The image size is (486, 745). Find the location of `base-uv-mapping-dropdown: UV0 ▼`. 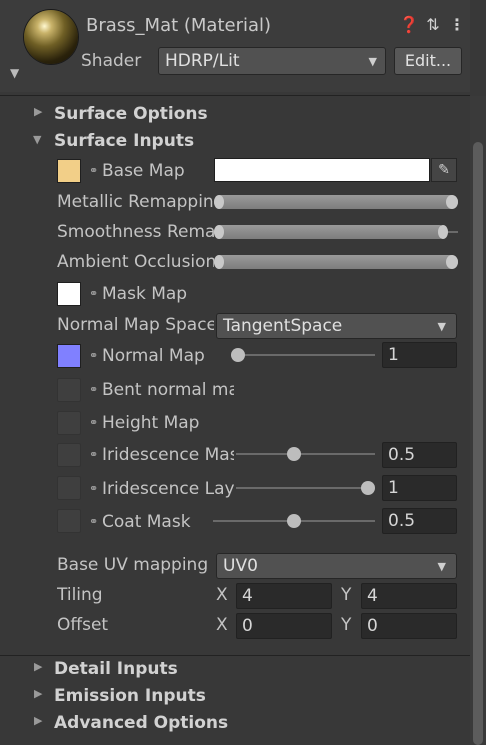

base-uv-mapping-dropdown: UV0 ▼ is located at coordinates (336, 566).